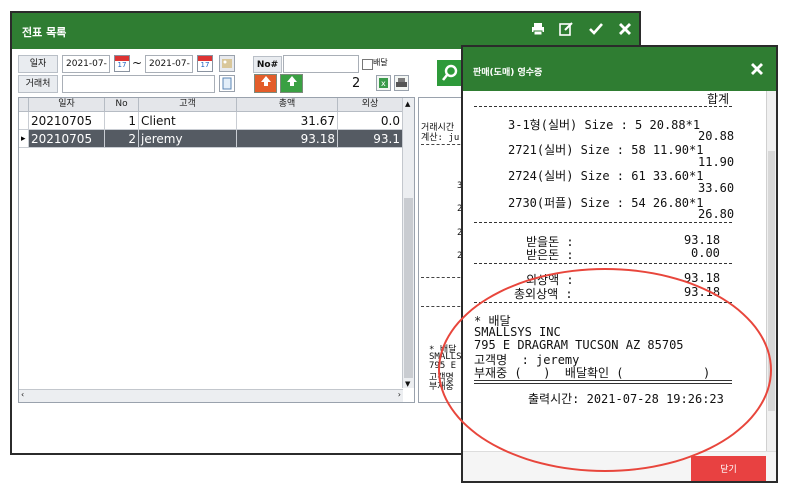  What do you see at coordinates (122, 121) in the screenshot?
I see `cell-no: 1` at bounding box center [122, 121].